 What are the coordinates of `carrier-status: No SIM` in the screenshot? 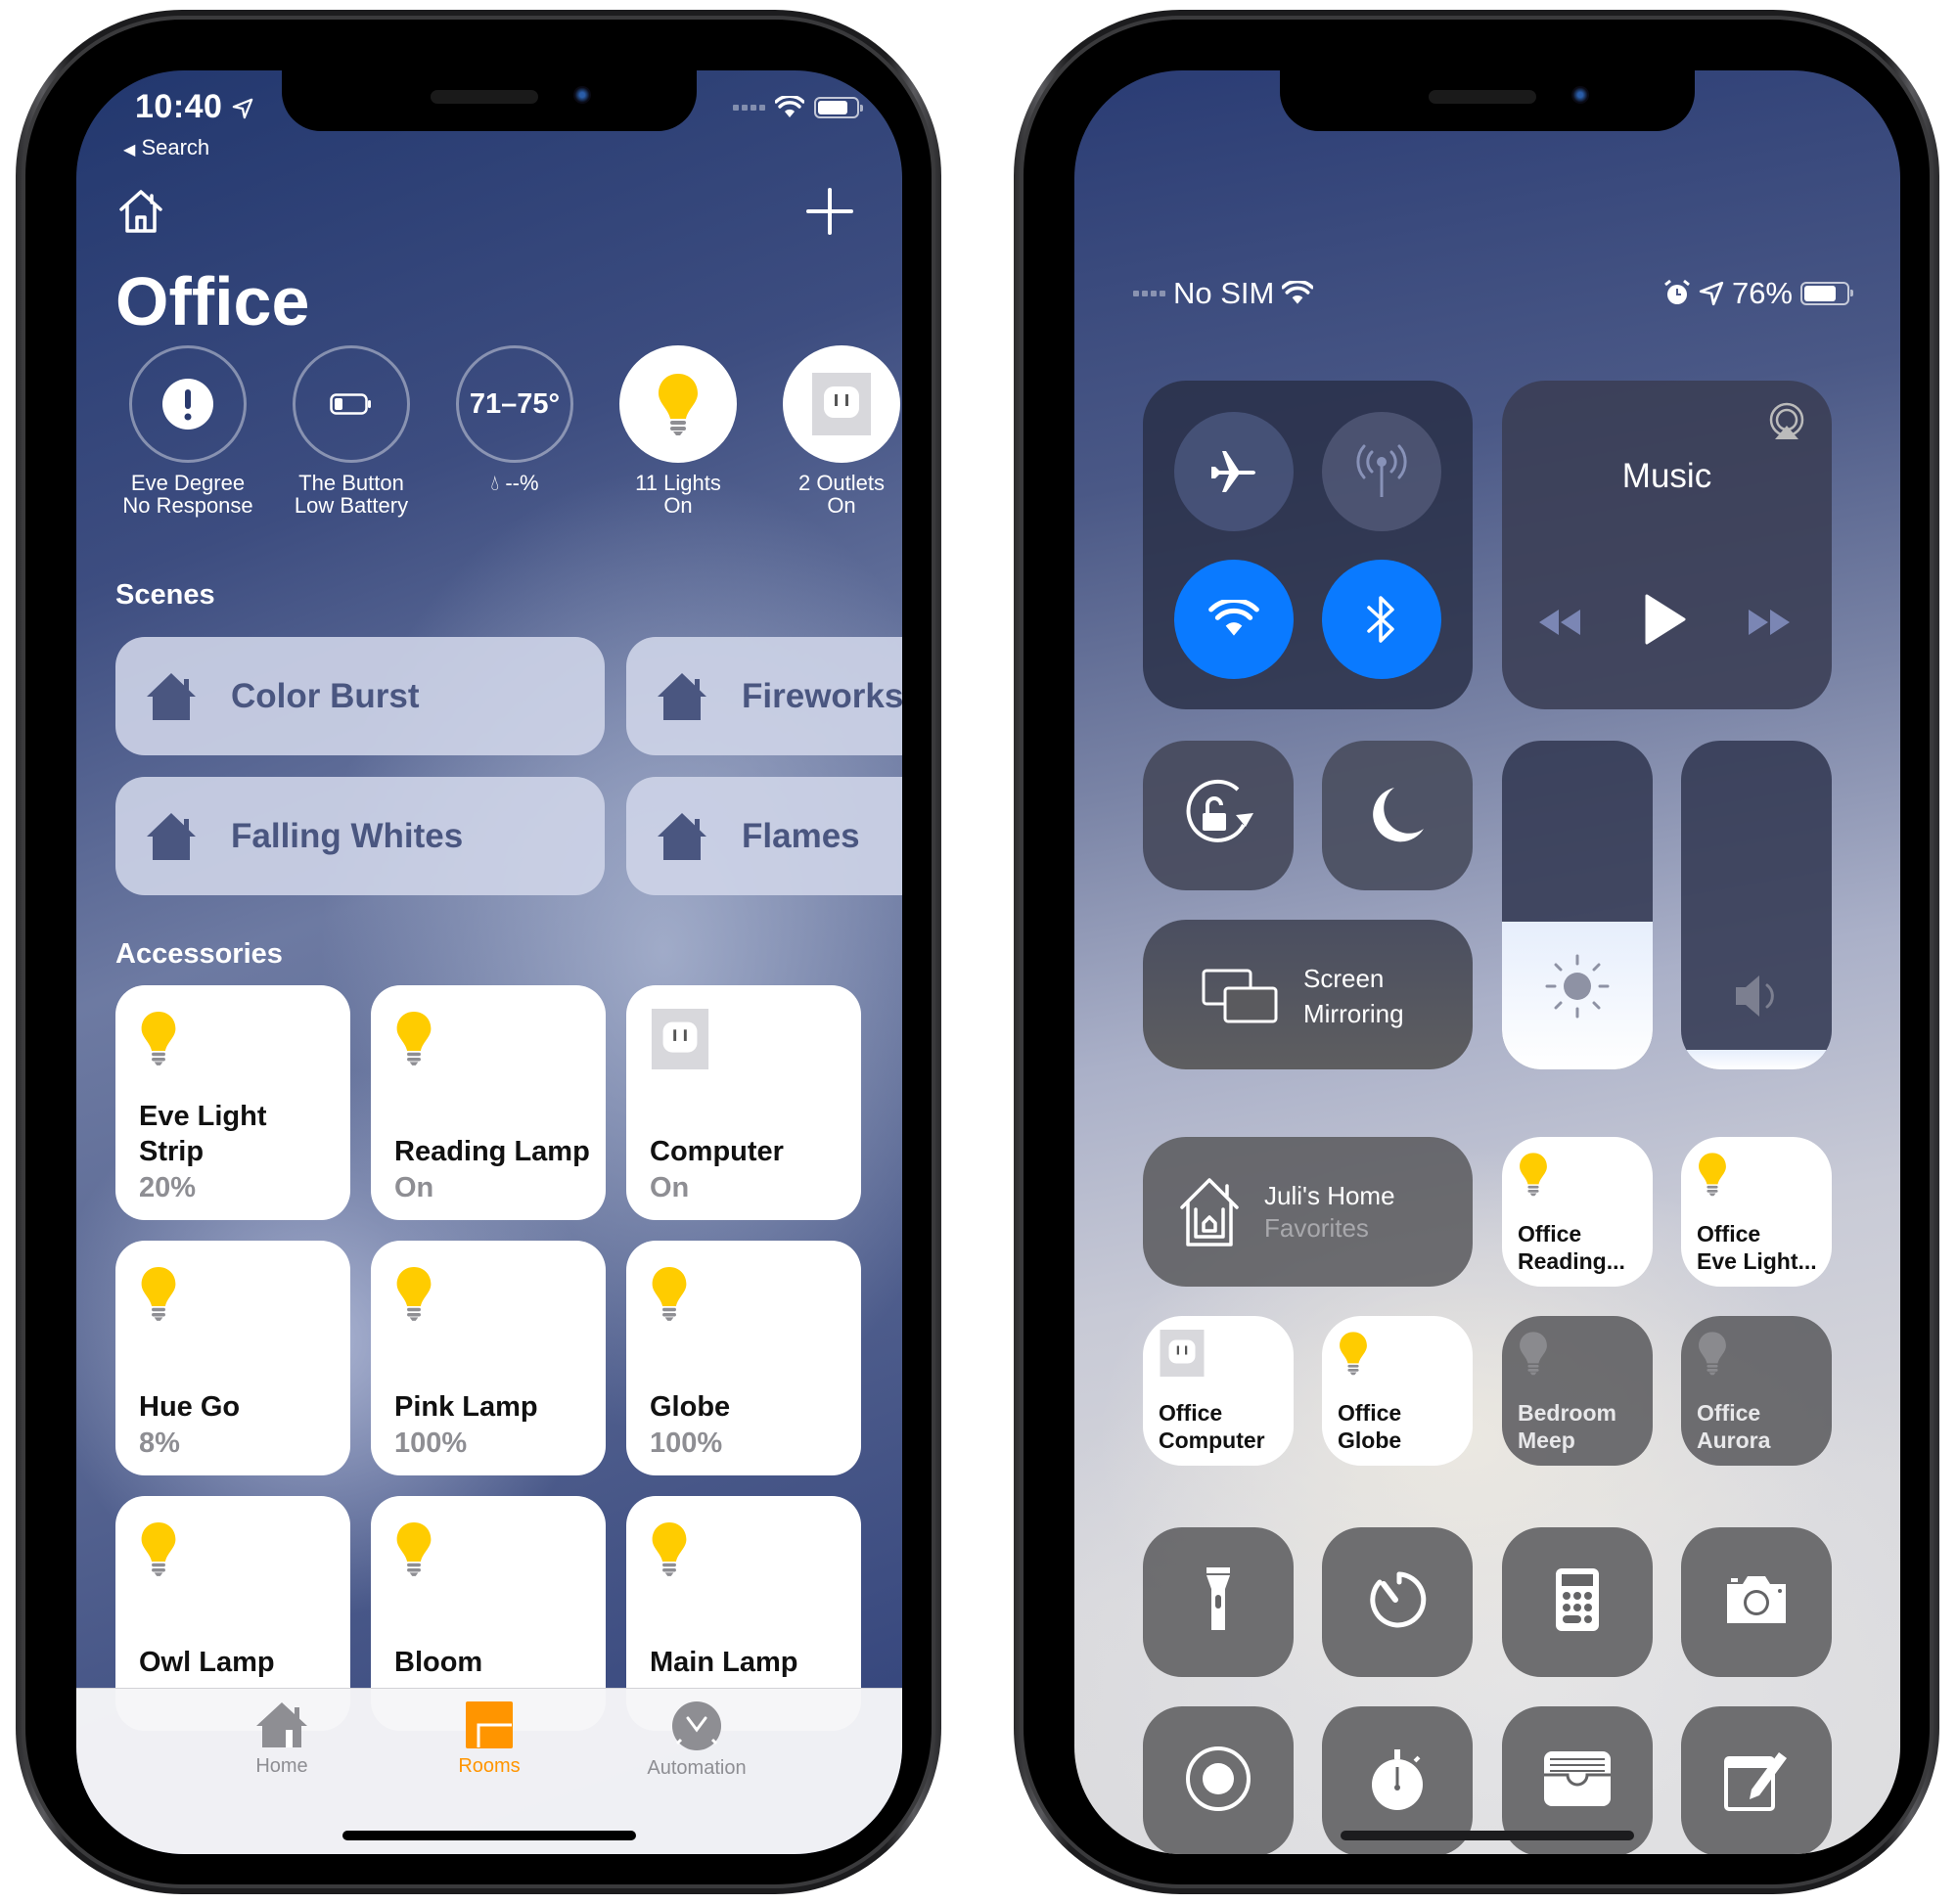 It's located at (1224, 293).